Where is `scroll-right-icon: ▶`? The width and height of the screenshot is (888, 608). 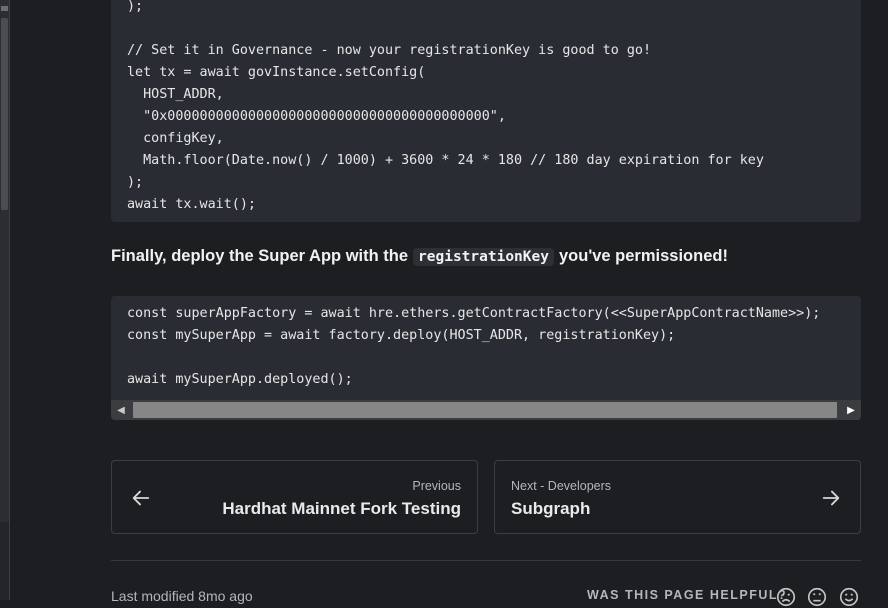 scroll-right-icon: ▶ is located at coordinates (851, 410).